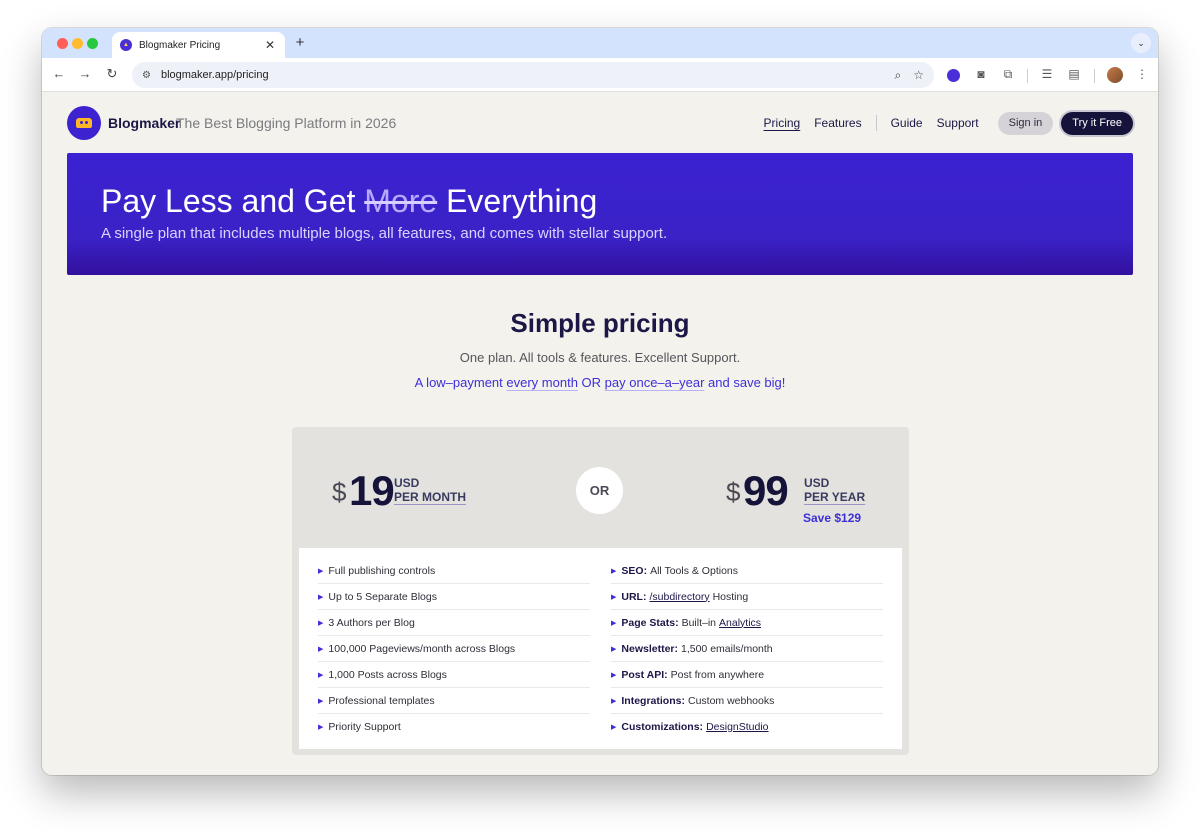 The width and height of the screenshot is (1200, 831). What do you see at coordinates (717, 674) in the screenshot?
I see `feature-text: Post from anywhere` at bounding box center [717, 674].